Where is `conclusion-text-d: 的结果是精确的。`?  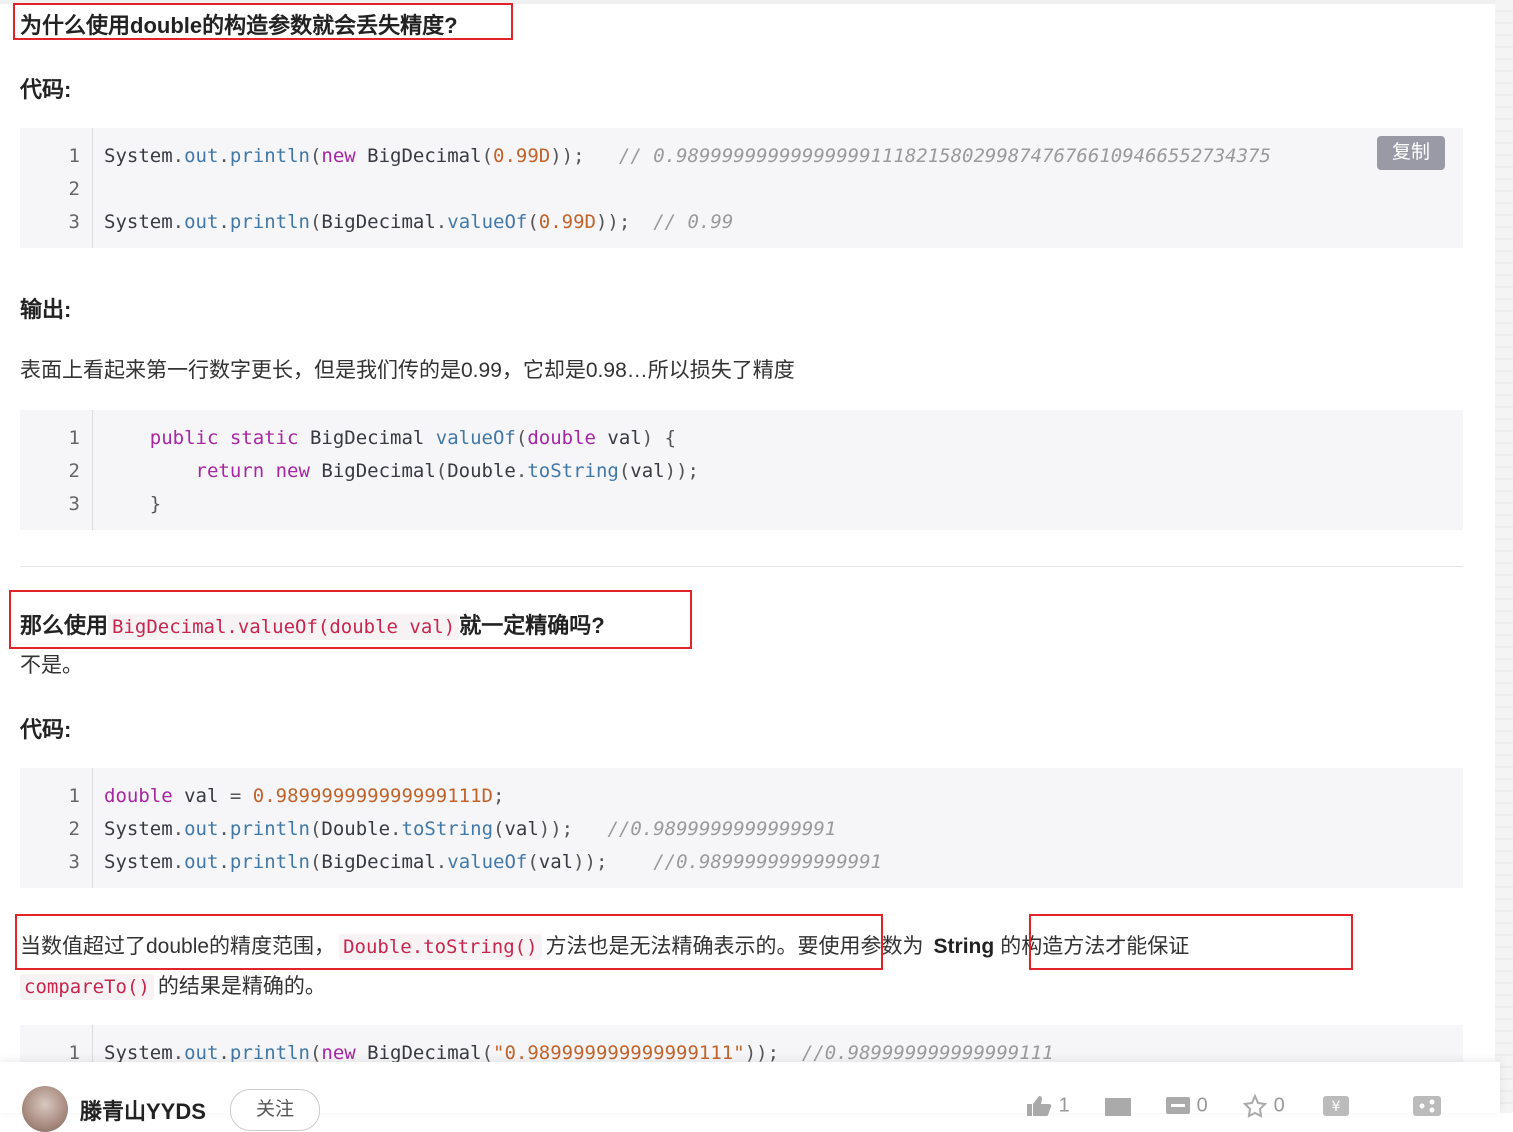
conclusion-text-d: 的结果是精确的。 is located at coordinates (241, 986).